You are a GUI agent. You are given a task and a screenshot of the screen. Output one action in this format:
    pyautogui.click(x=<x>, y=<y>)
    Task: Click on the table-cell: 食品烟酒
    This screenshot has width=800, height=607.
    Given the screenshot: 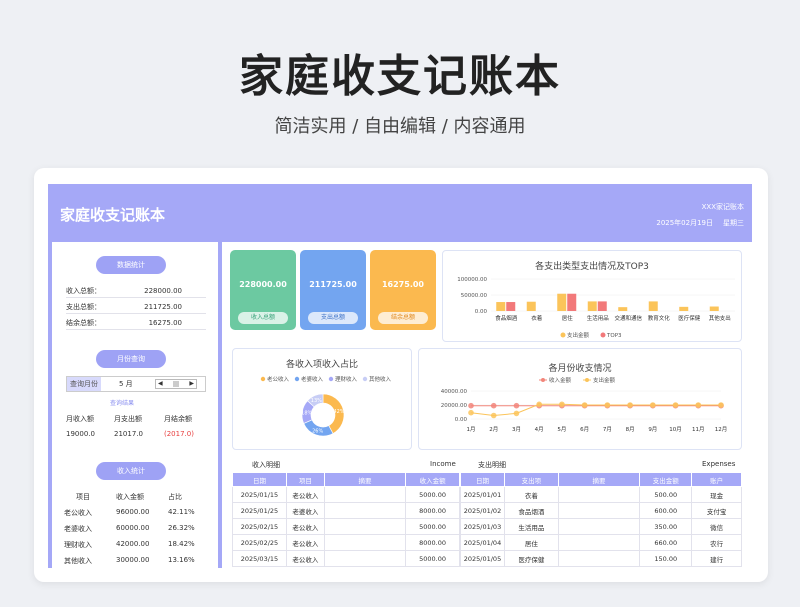 What is the action you would take?
    pyautogui.click(x=531, y=510)
    